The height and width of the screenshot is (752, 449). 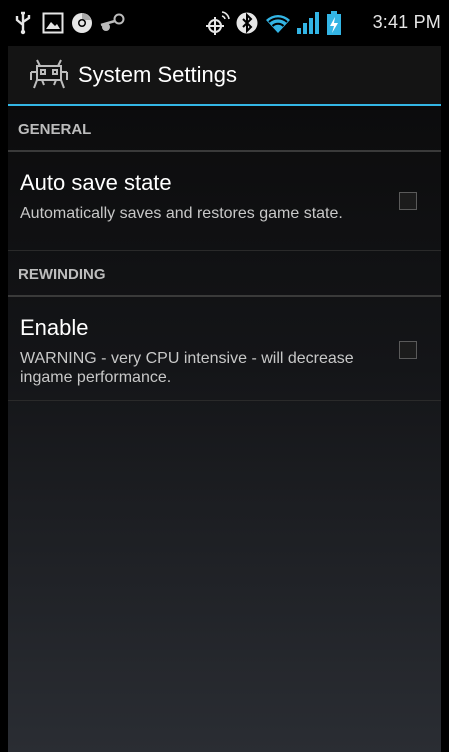 I want to click on pref-title: Auto save state, so click(x=96, y=182).